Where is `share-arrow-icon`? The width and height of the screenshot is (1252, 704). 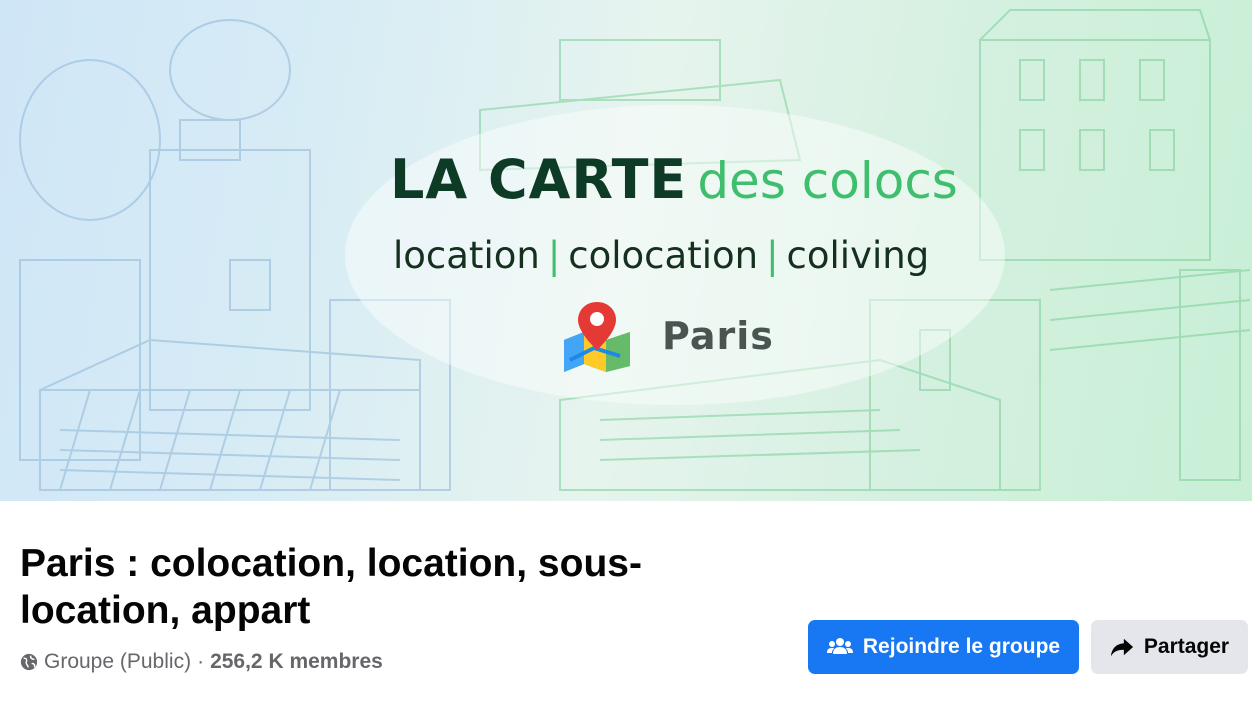
share-arrow-icon is located at coordinates (1121, 647).